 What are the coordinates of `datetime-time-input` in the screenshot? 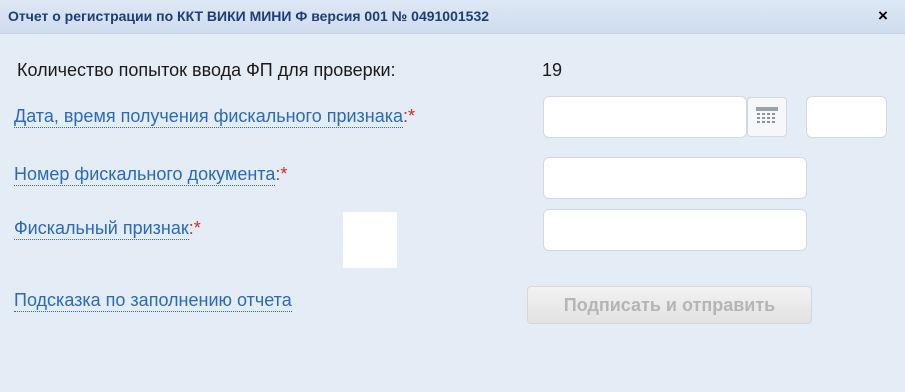 It's located at (846, 117).